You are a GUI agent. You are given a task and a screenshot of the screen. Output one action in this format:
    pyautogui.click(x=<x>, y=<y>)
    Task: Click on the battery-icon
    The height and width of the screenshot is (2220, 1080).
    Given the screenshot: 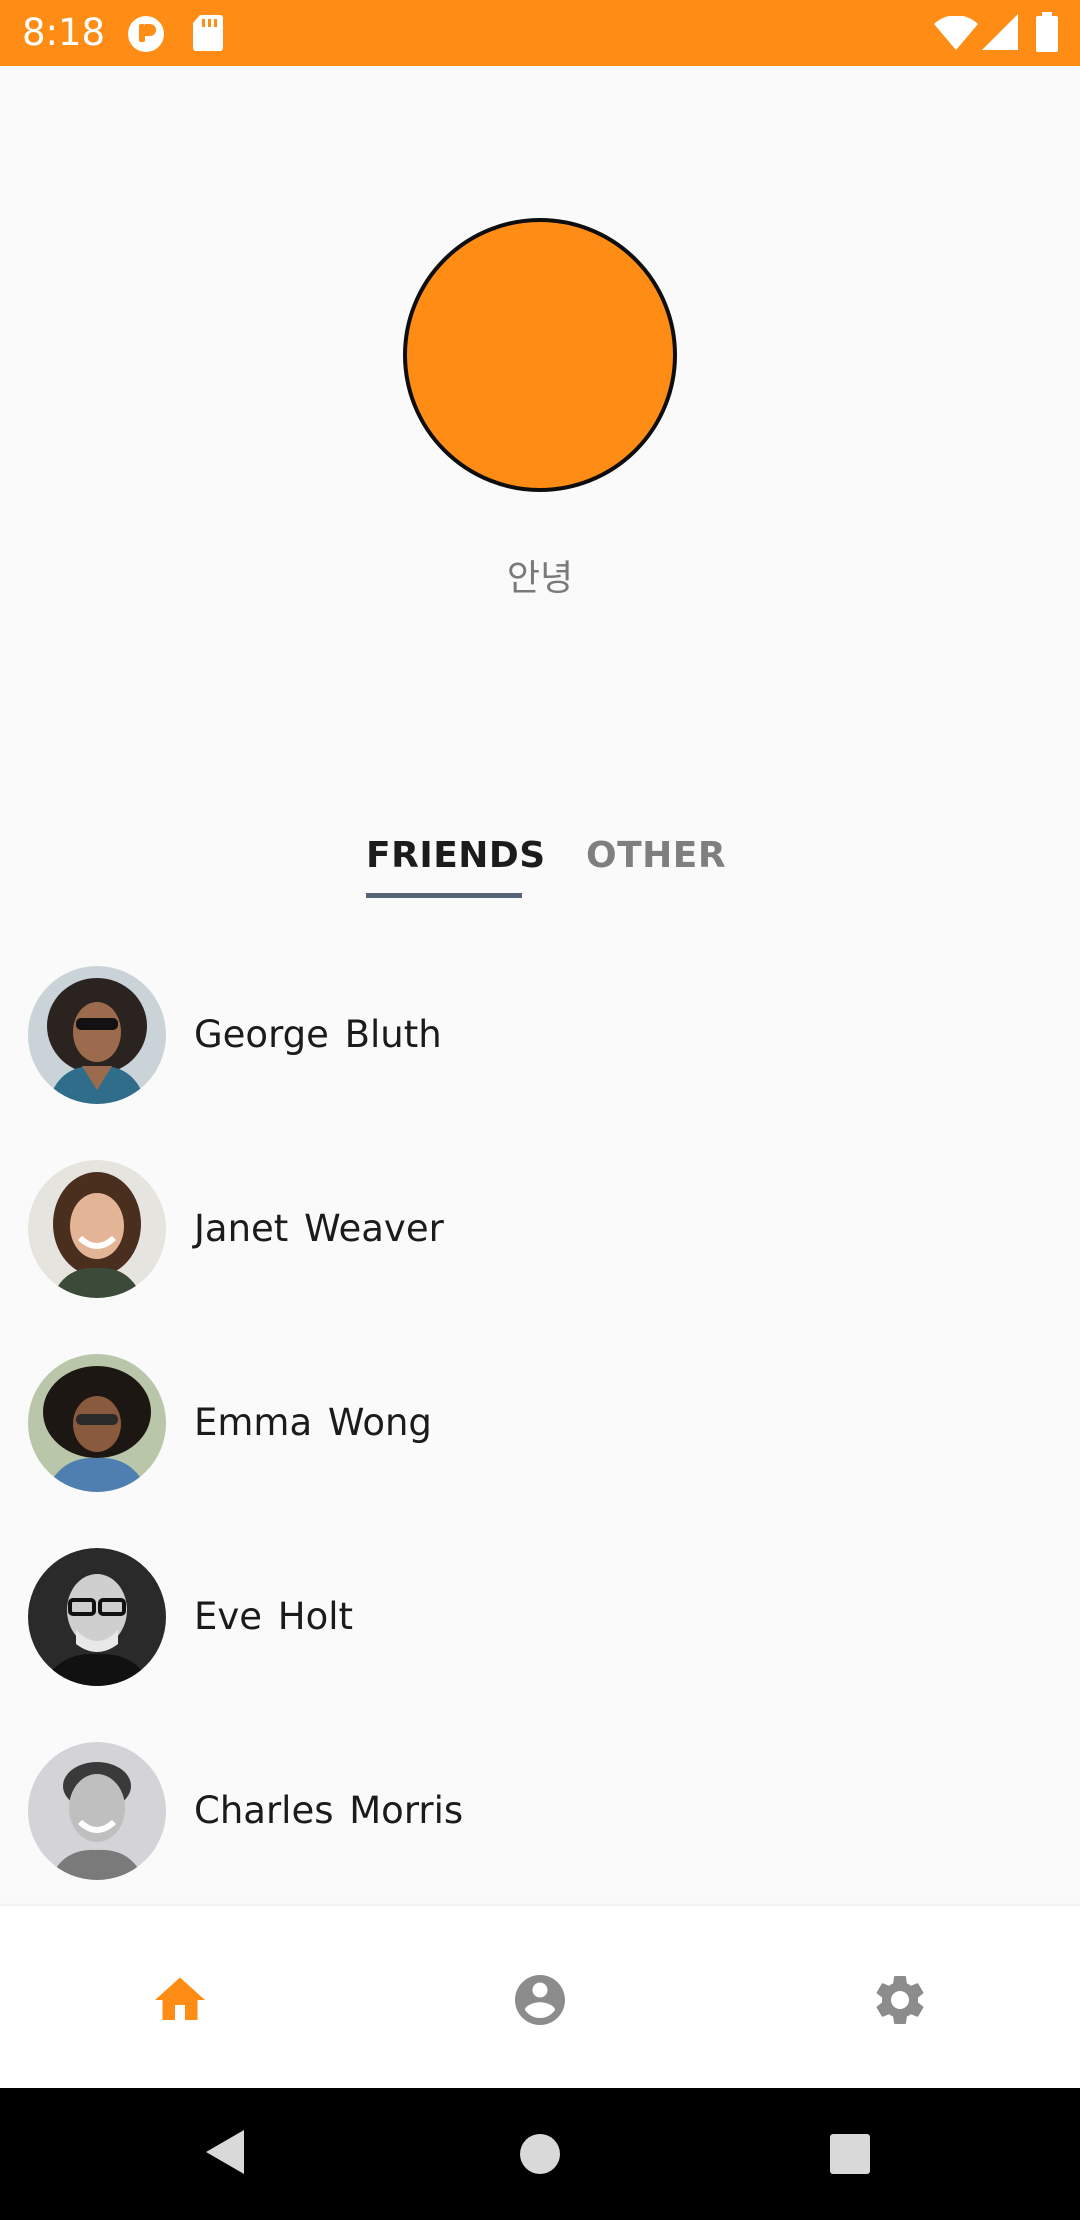 What is the action you would take?
    pyautogui.click(x=1047, y=32)
    